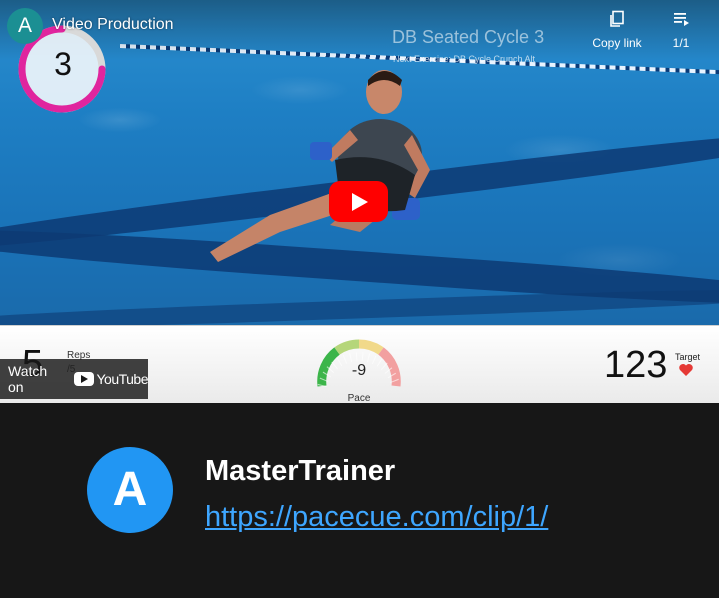 The width and height of the screenshot is (719, 598). I want to click on target-label: Target, so click(688, 357).